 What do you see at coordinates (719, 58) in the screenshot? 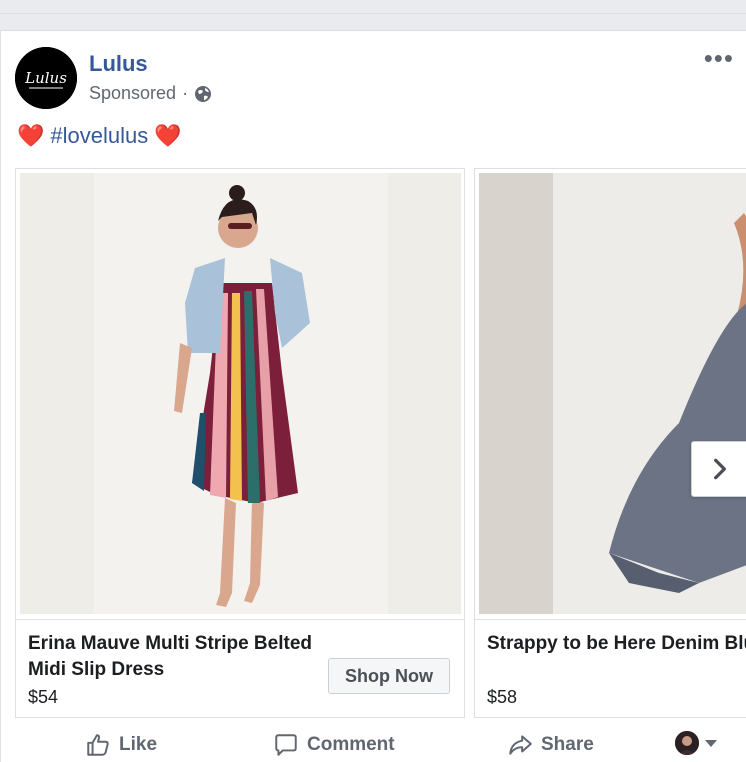
I see `more-options-icon: •••` at bounding box center [719, 58].